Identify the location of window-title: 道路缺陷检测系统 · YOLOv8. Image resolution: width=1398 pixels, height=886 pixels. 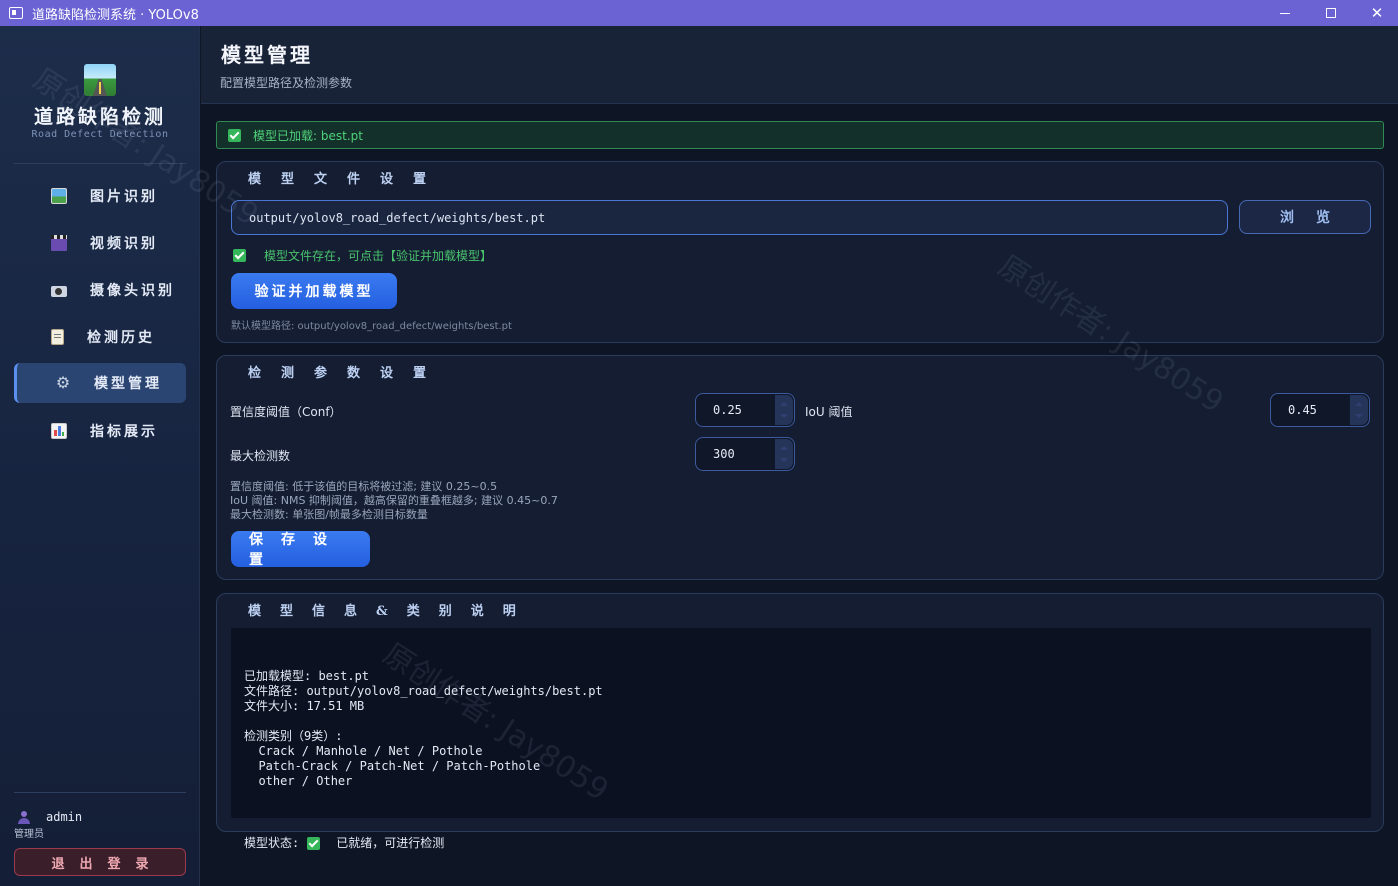
(115, 15).